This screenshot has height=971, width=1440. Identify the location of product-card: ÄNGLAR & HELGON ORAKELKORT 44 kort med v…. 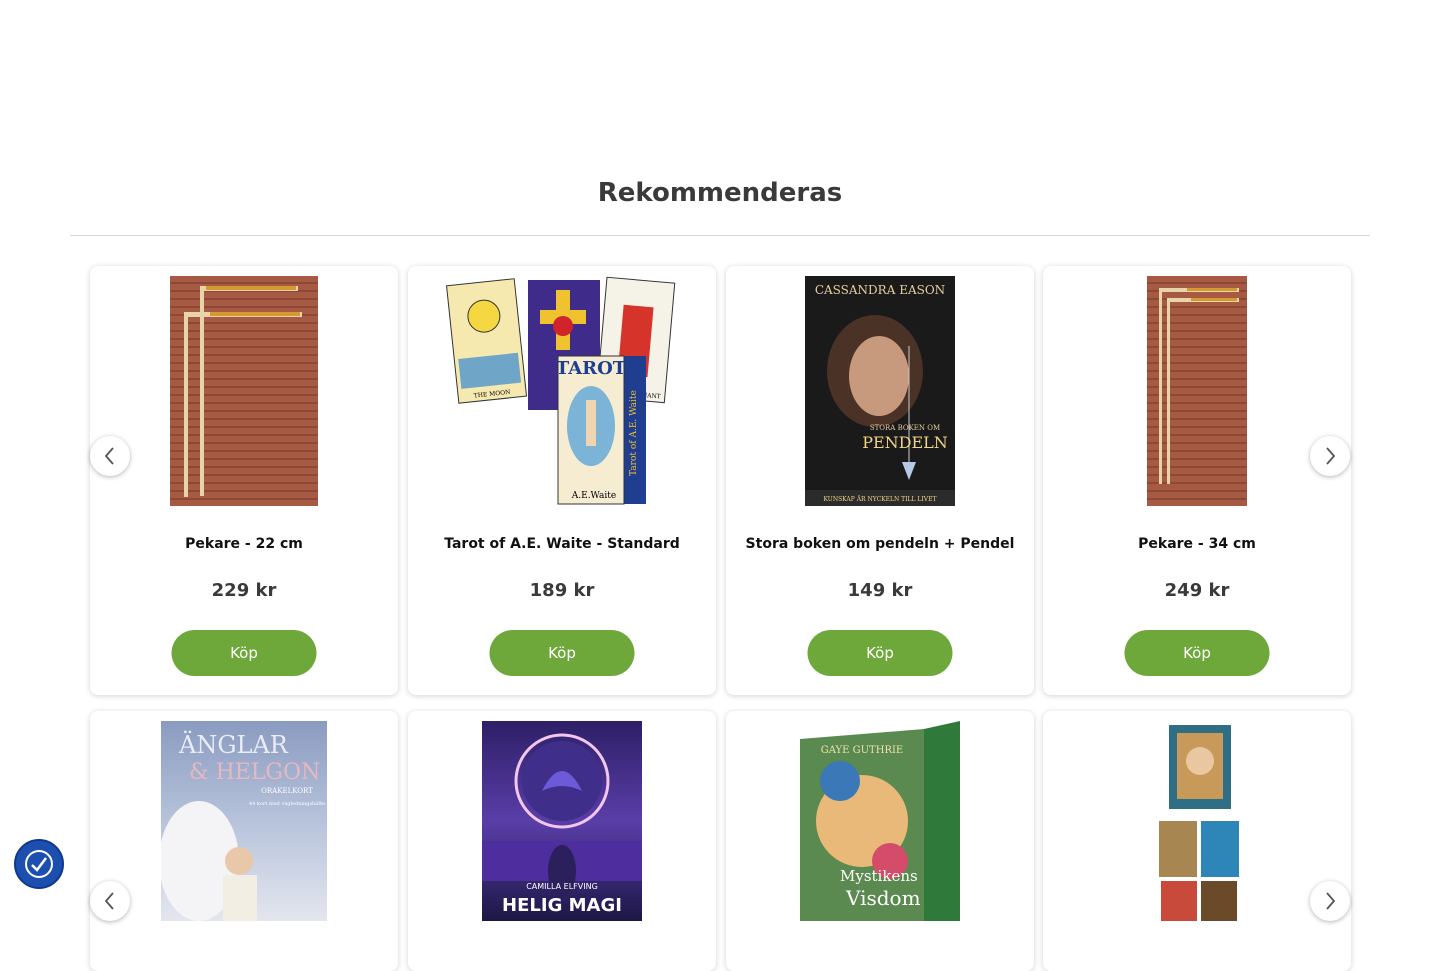
(244, 841).